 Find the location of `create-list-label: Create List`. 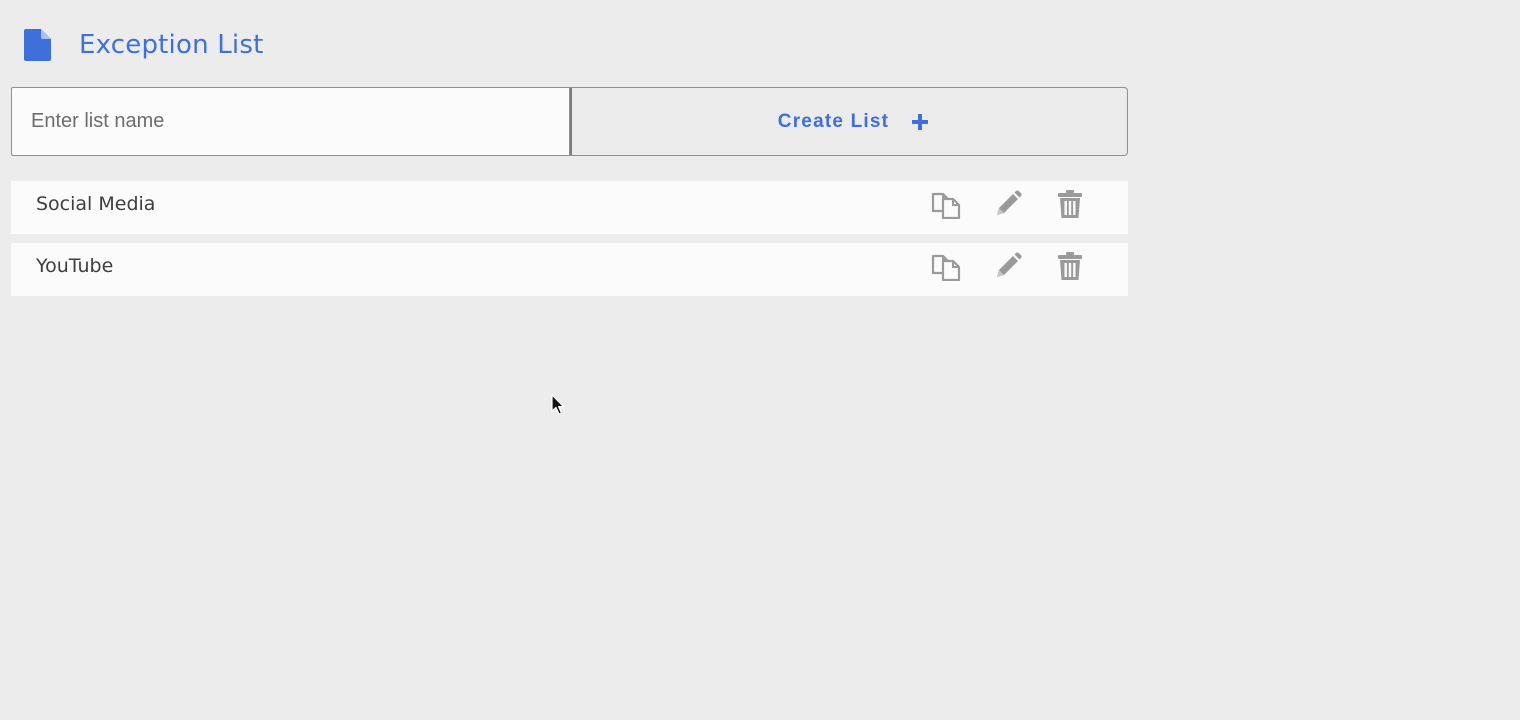

create-list-label: Create List is located at coordinates (833, 121).